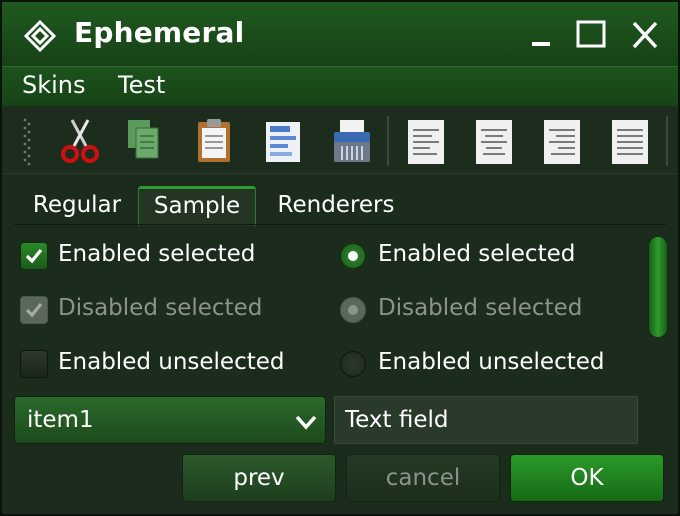  Describe the element at coordinates (562, 141) in the screenshot. I see `align-right-icon` at that location.